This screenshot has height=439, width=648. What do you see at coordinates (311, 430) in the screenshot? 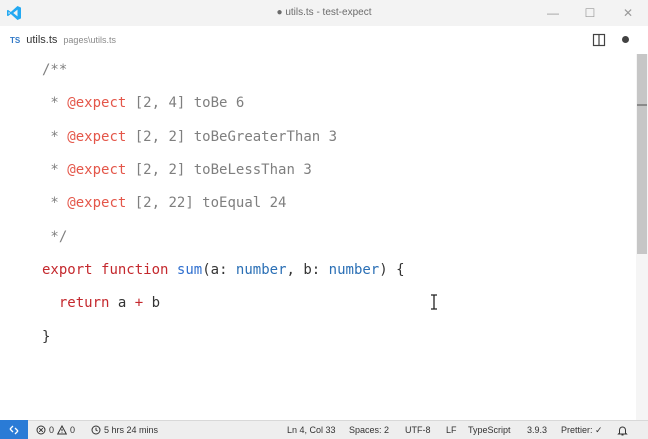
I see `cursor-position: Ln 4, Col 33` at bounding box center [311, 430].